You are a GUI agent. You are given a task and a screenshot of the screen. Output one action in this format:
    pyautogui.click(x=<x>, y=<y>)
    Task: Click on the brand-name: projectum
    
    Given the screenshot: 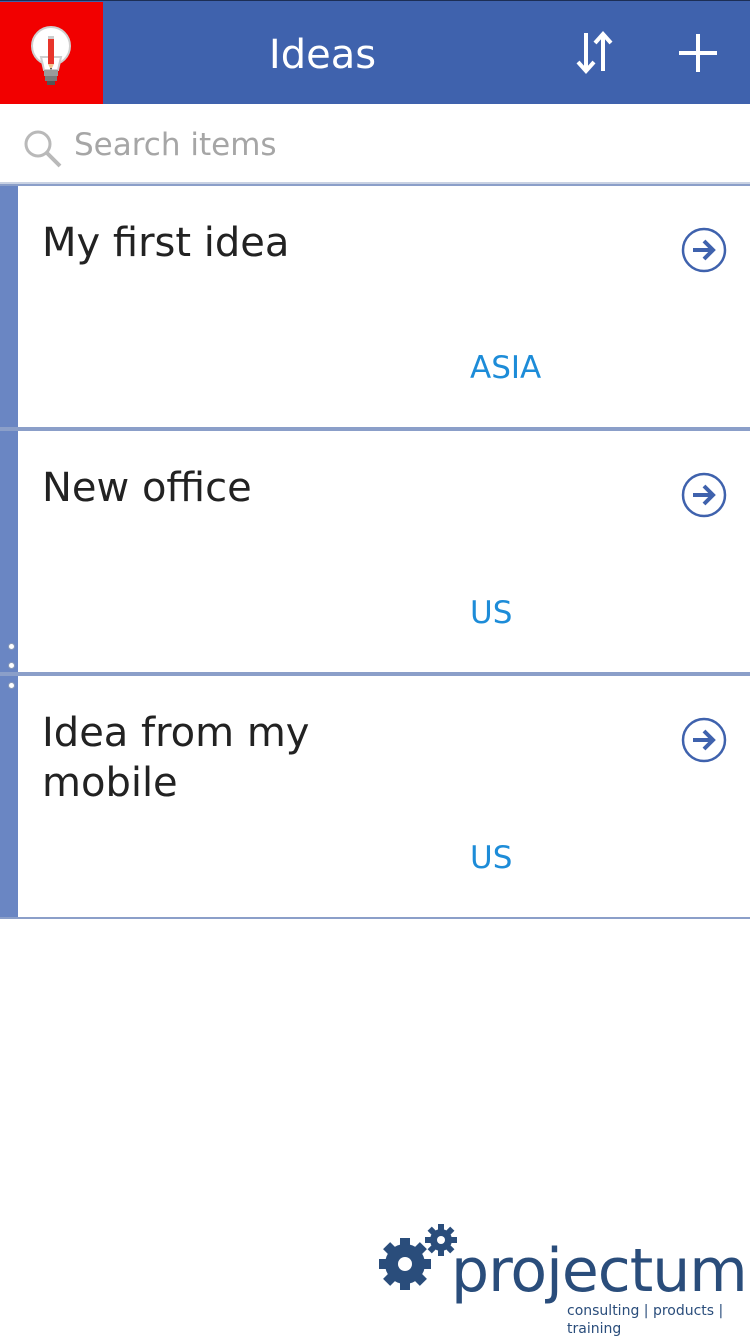 What is the action you would take?
    pyautogui.click(x=599, y=1271)
    